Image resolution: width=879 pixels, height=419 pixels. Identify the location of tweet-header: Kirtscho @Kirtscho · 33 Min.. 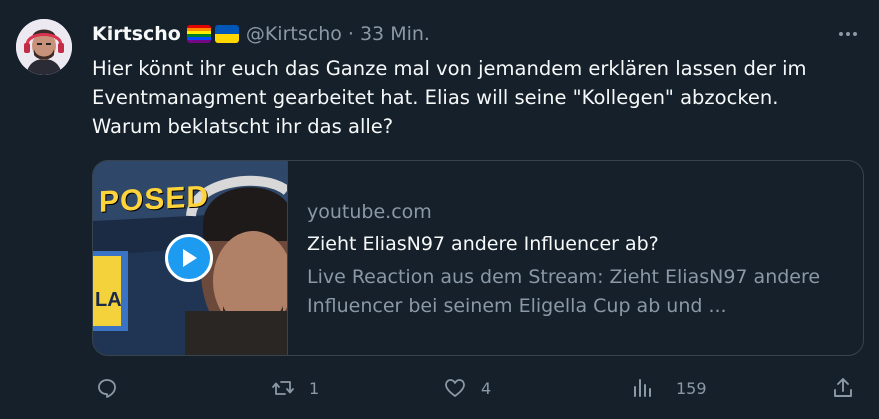
(261, 34).